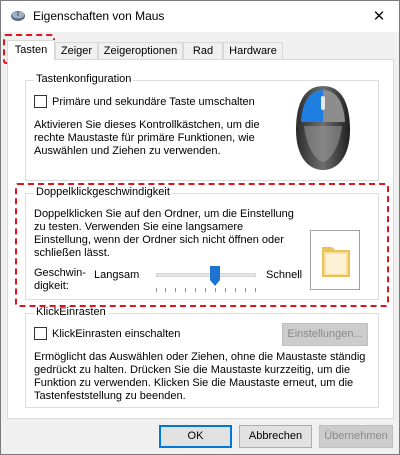 The image size is (400, 455). What do you see at coordinates (140, 51) in the screenshot?
I see `tab-zeigeroptionen: Zeigeroptionen` at bounding box center [140, 51].